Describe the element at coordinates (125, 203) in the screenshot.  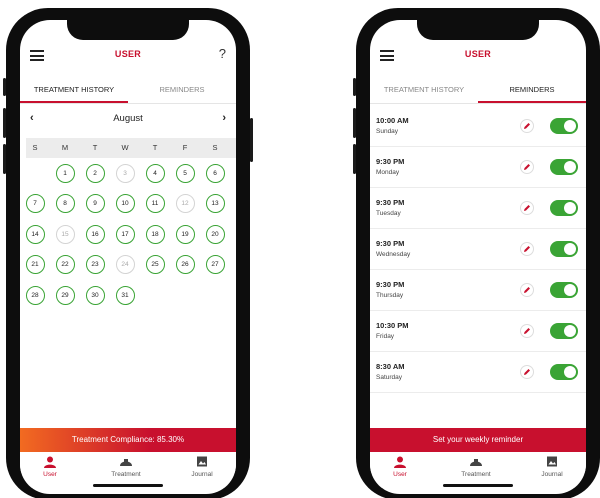
I see `calendar-day: 10` at that location.